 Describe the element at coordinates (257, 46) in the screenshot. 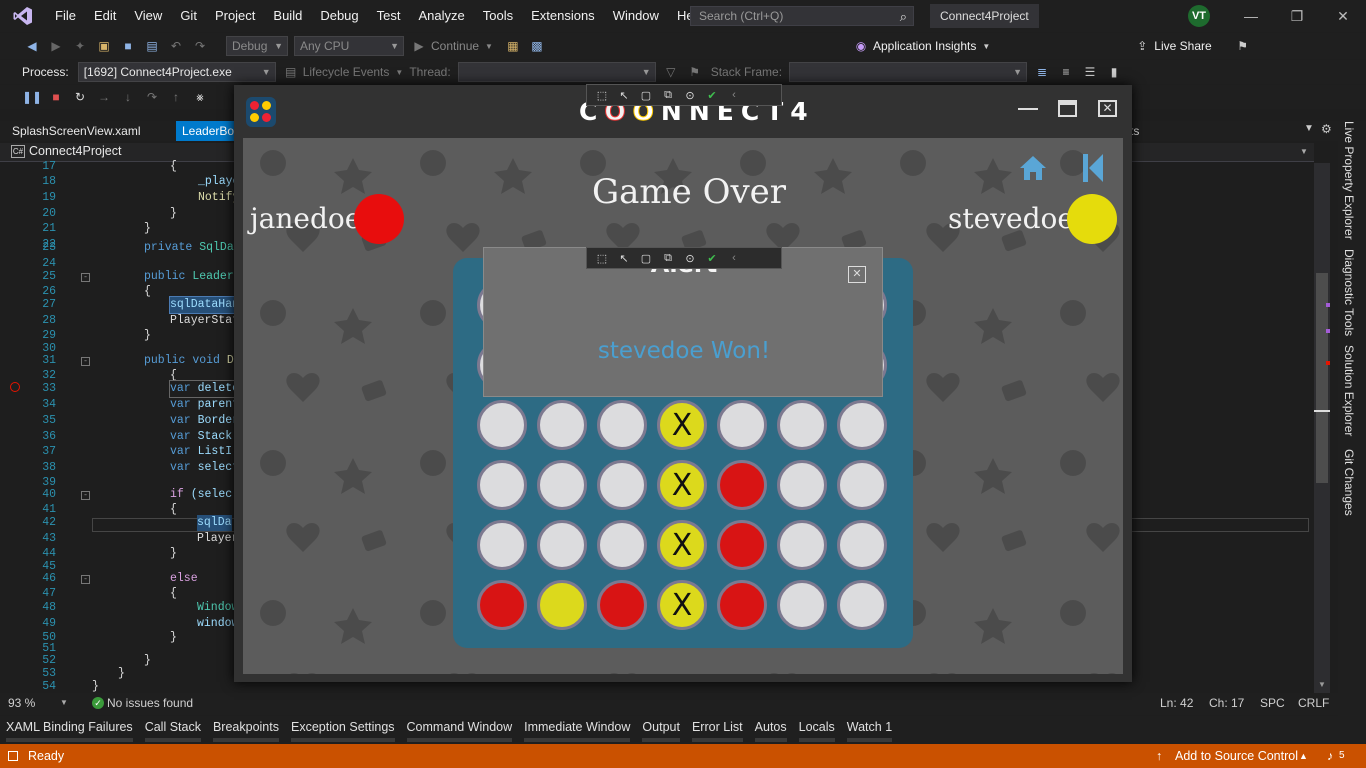

I see `config-dropdown: Debug ▼` at that location.